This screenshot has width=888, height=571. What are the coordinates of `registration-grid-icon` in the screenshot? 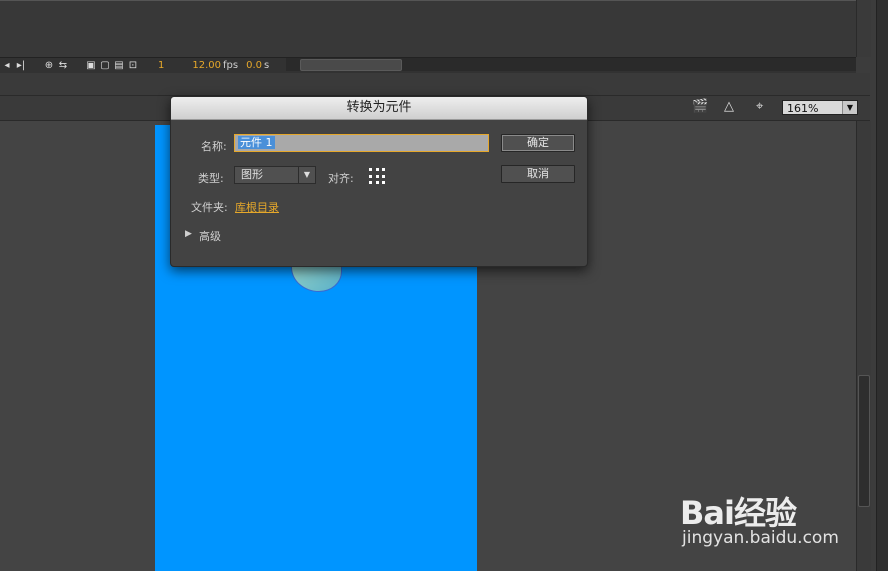 It's located at (377, 176).